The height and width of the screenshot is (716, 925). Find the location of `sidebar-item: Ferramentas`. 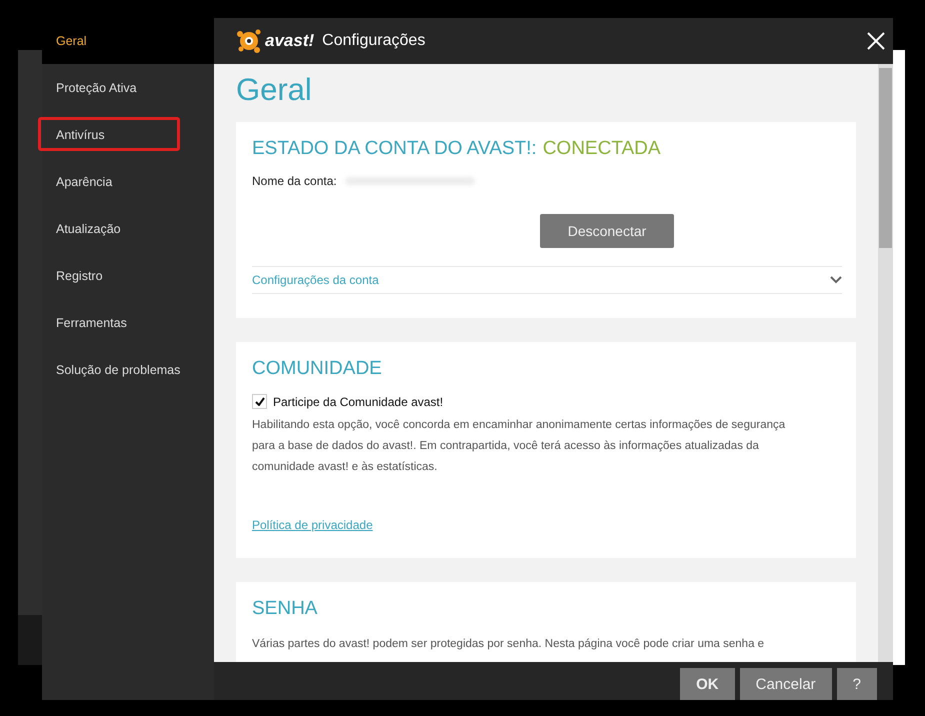

sidebar-item: Ferramentas is located at coordinates (128, 322).